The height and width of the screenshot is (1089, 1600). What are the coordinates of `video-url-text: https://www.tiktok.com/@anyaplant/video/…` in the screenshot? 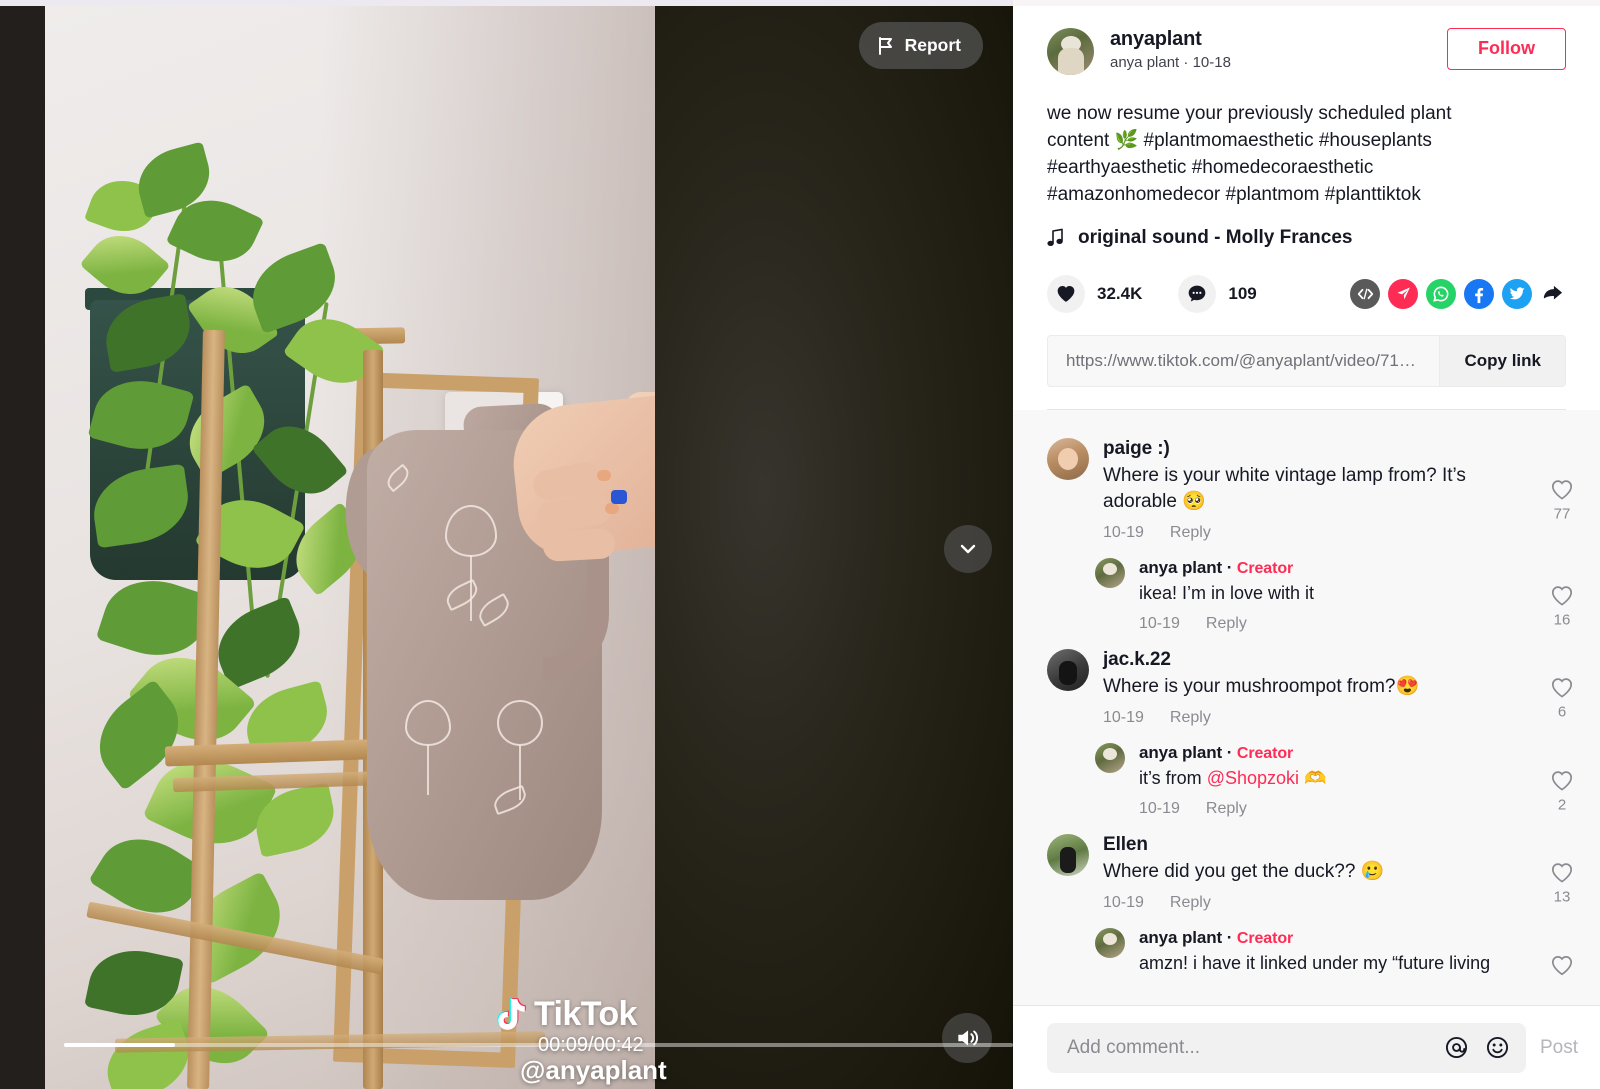 It's located at (1243, 361).